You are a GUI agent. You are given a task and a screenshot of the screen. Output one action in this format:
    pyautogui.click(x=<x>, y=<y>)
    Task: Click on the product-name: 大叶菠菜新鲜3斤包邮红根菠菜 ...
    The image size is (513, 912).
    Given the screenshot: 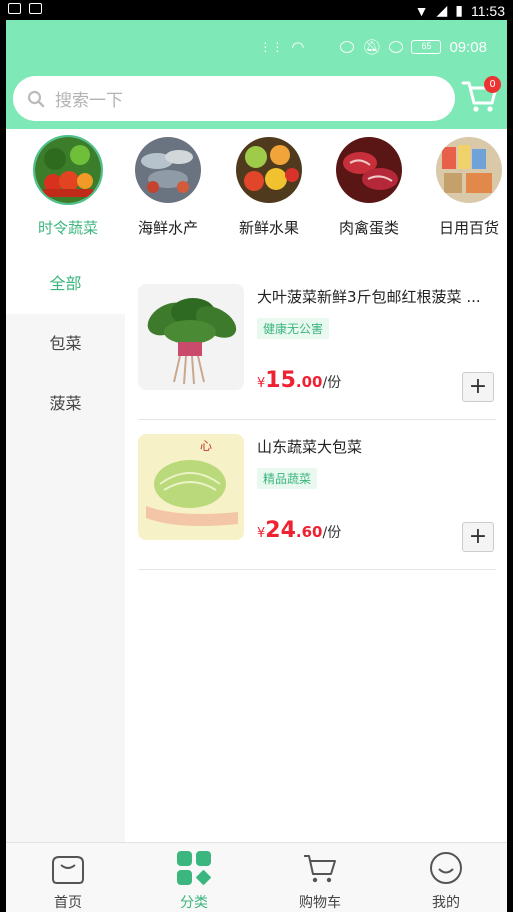 What is the action you would take?
    pyautogui.click(x=369, y=297)
    